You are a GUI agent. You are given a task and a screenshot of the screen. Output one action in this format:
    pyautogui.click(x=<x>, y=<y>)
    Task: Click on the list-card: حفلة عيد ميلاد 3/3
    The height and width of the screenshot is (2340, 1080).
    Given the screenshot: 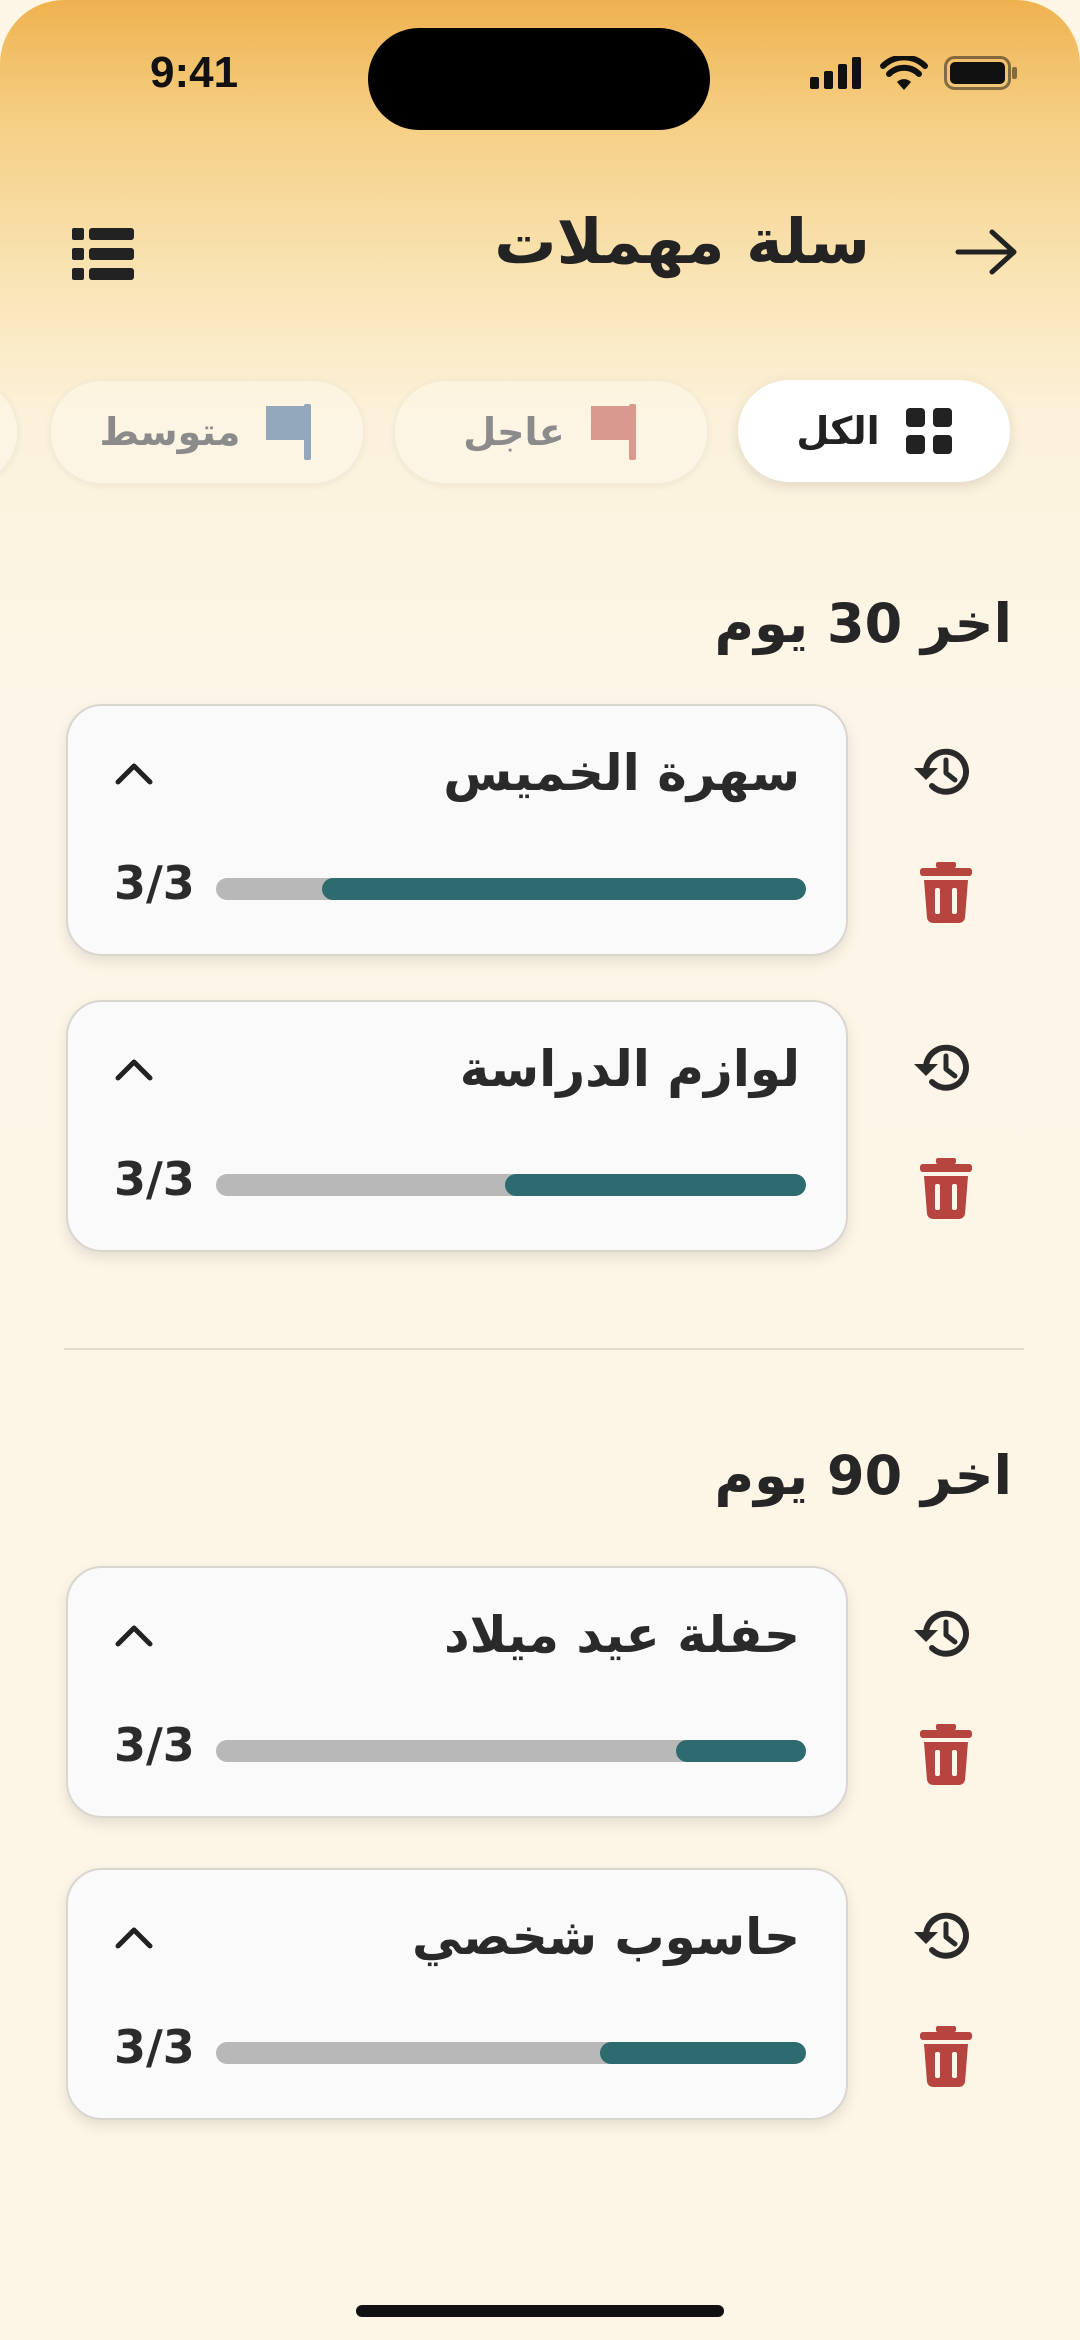 What is the action you would take?
    pyautogui.click(x=457, y=1692)
    